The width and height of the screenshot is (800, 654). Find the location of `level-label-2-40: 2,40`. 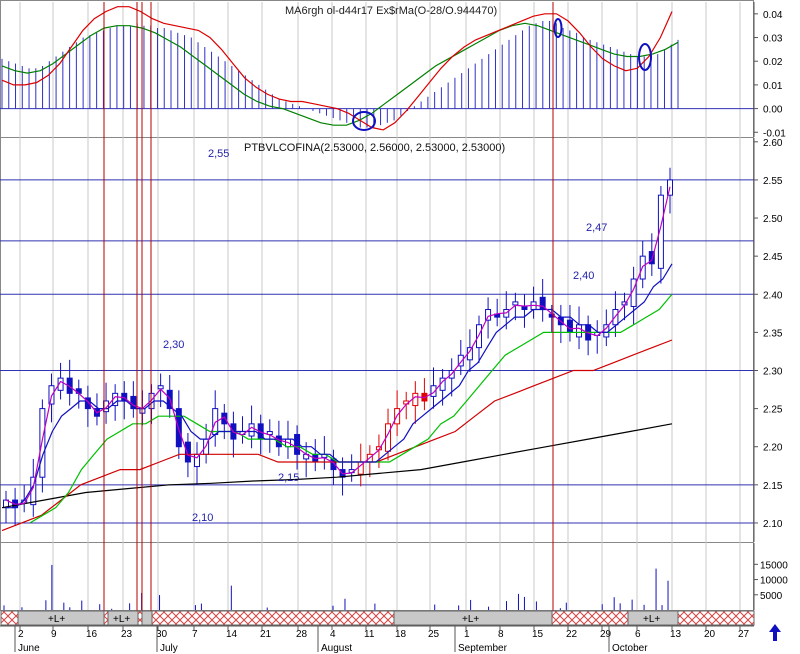

level-label-2-40: 2,40 is located at coordinates (583, 276).